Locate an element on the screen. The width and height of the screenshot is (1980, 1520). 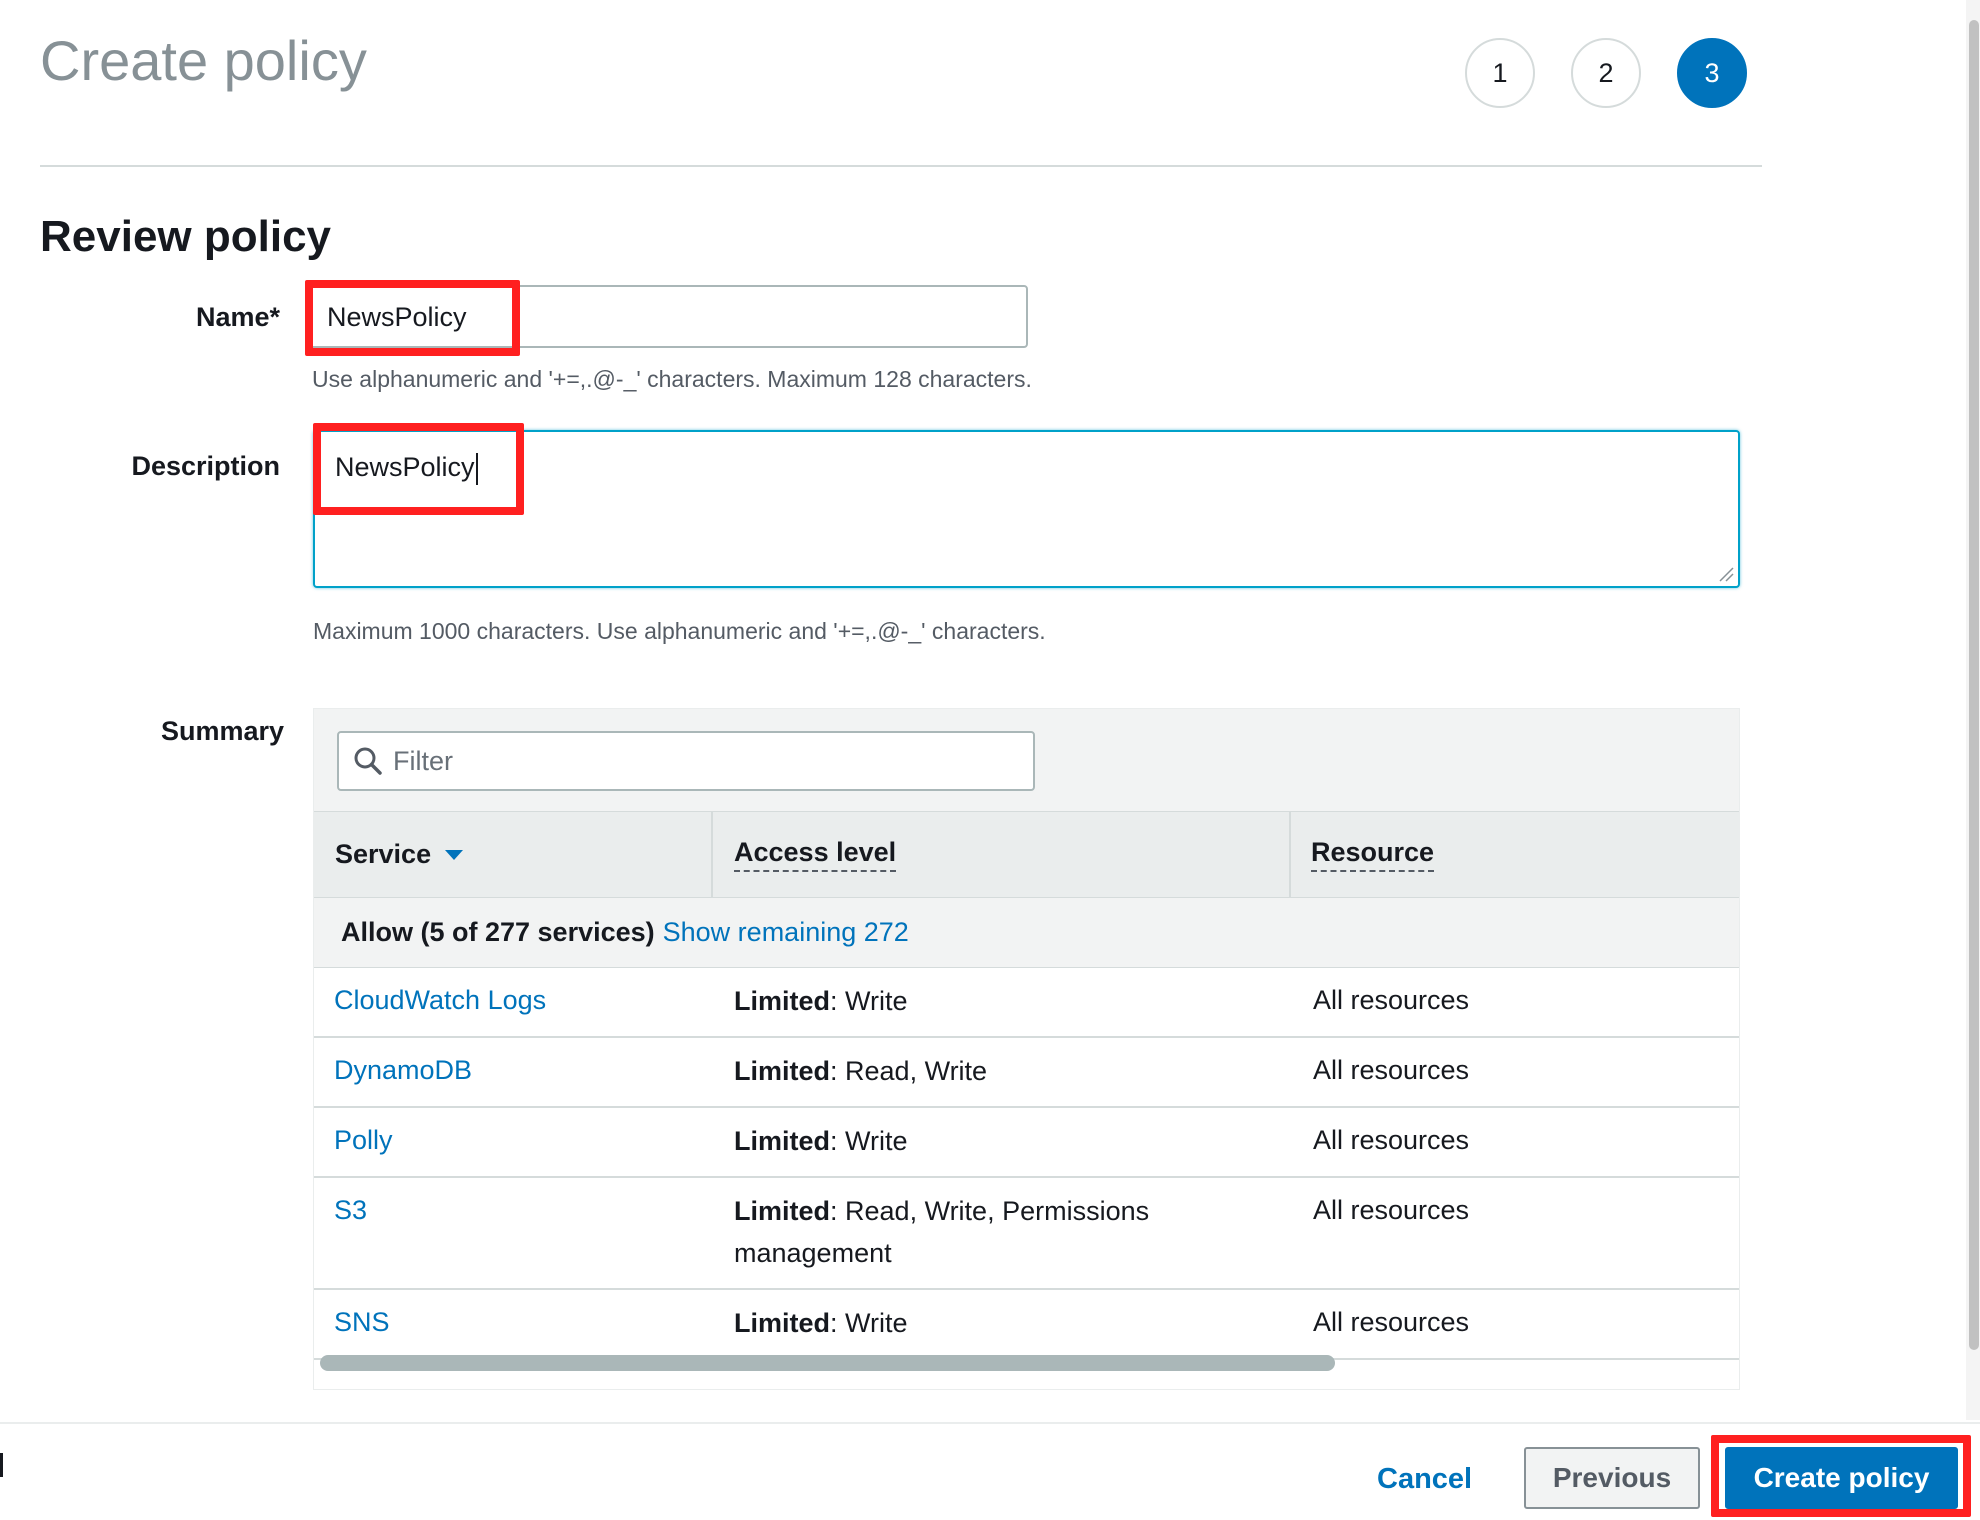
filter-placeholder: Filter is located at coordinates (423, 760).